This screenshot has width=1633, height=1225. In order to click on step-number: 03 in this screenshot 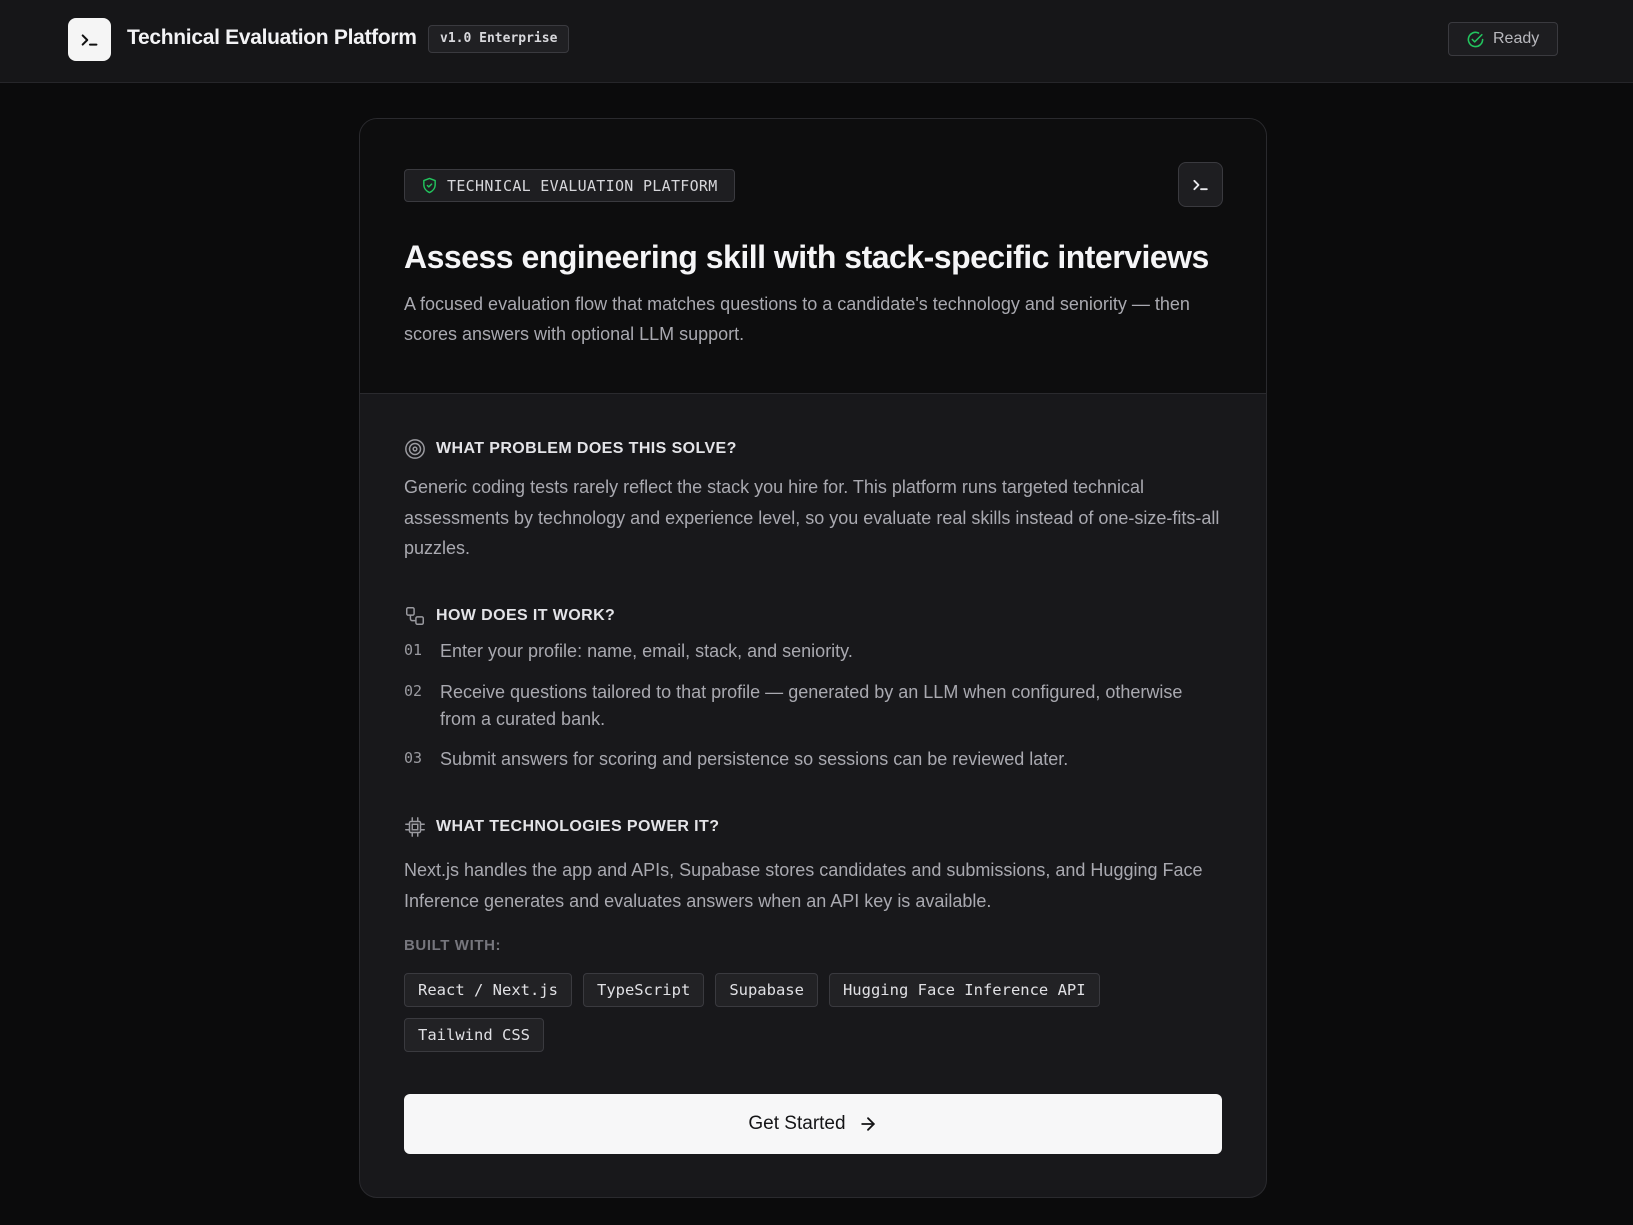, I will do `click(413, 758)`.